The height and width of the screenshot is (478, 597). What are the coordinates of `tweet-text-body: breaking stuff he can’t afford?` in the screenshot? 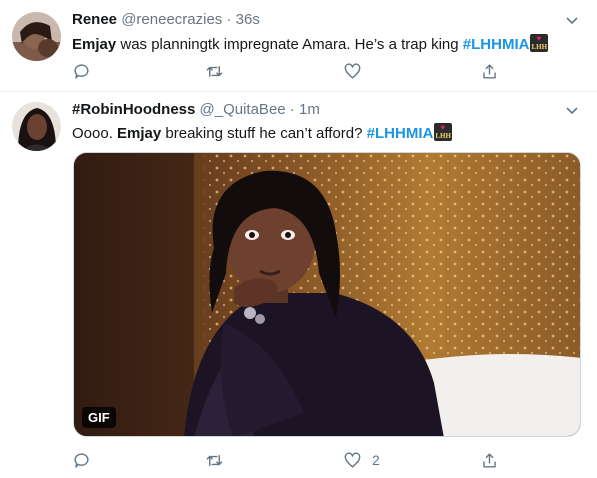 It's located at (264, 133).